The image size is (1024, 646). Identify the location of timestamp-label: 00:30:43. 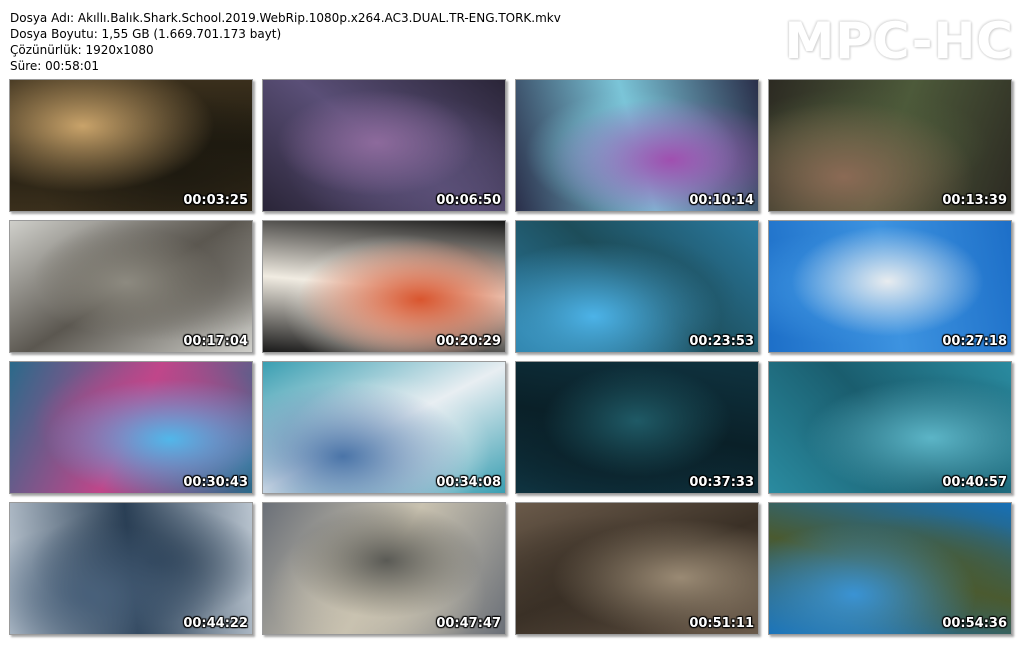
(215, 482).